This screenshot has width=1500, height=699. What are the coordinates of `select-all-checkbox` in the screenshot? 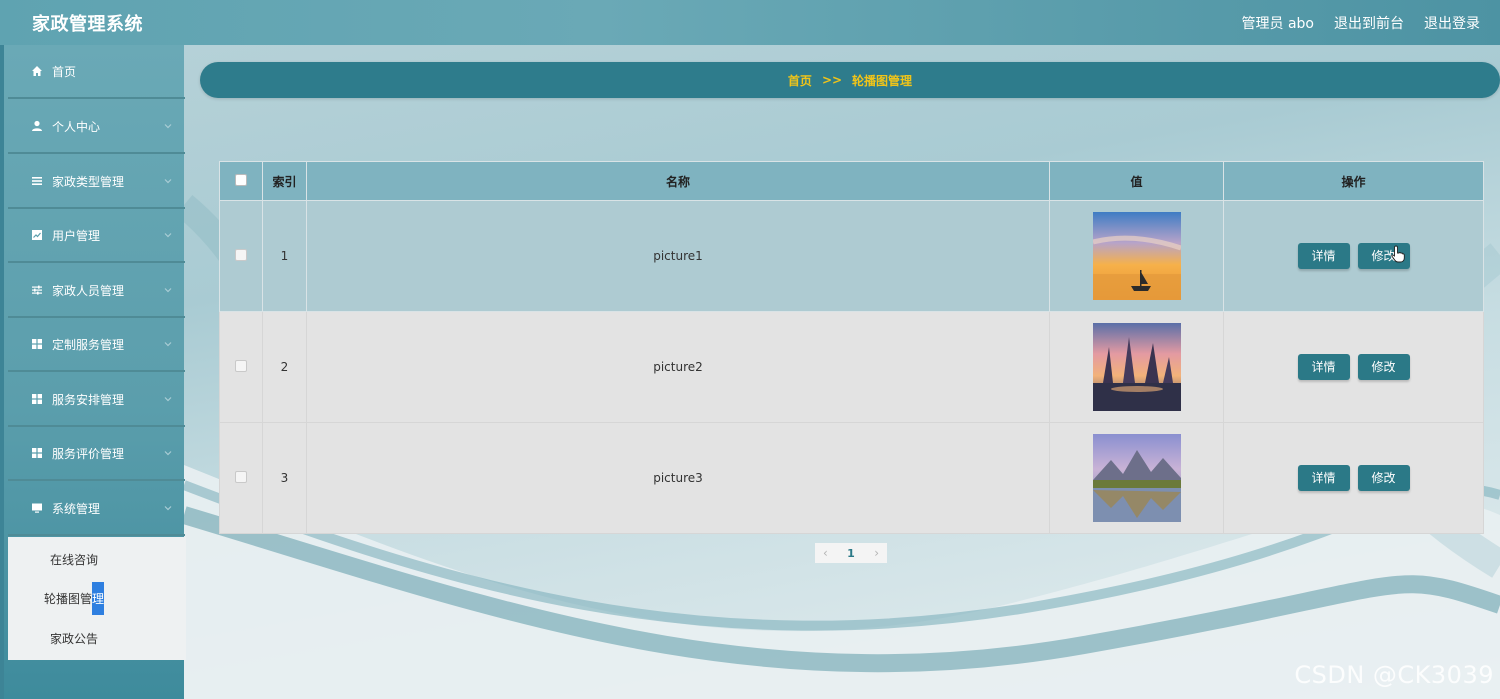 It's located at (241, 179).